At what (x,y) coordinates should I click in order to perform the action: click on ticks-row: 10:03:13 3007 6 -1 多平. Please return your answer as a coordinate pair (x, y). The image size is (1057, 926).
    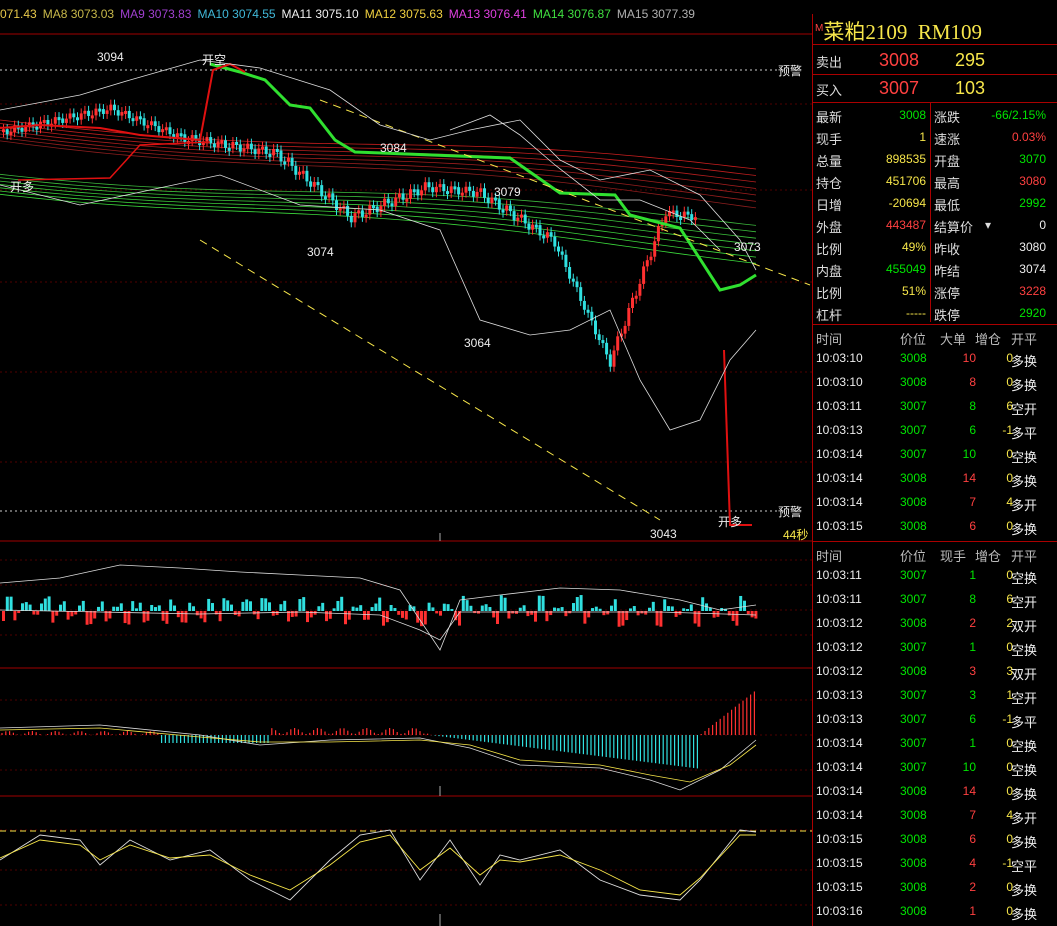
    Looking at the image, I should click on (935, 721).